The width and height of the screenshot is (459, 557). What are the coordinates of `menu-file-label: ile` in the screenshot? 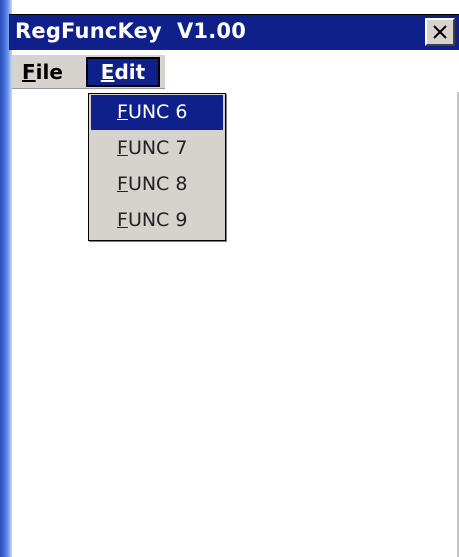 It's located at (49, 72).